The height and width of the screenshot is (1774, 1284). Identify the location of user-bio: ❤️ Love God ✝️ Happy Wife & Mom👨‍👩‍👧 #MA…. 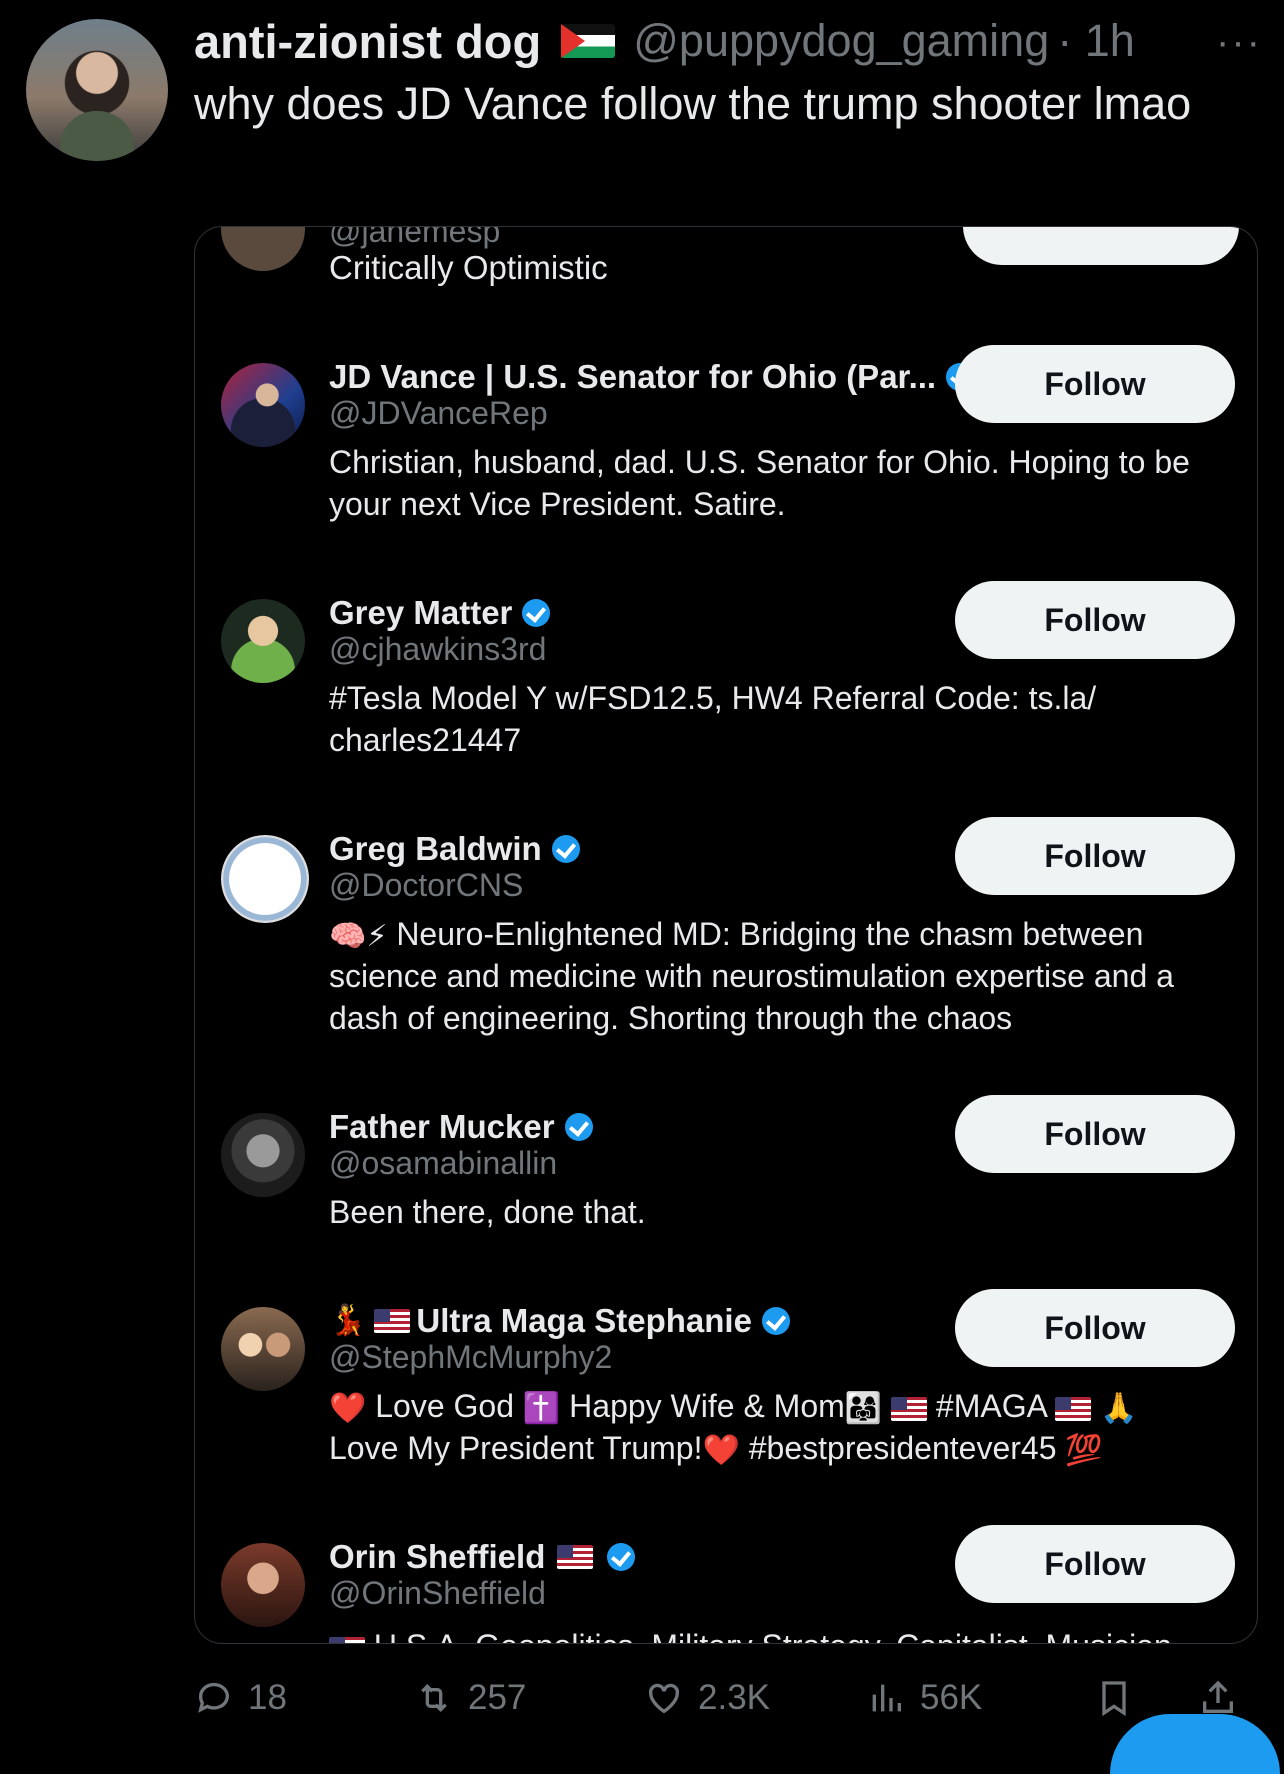
(779, 1427).